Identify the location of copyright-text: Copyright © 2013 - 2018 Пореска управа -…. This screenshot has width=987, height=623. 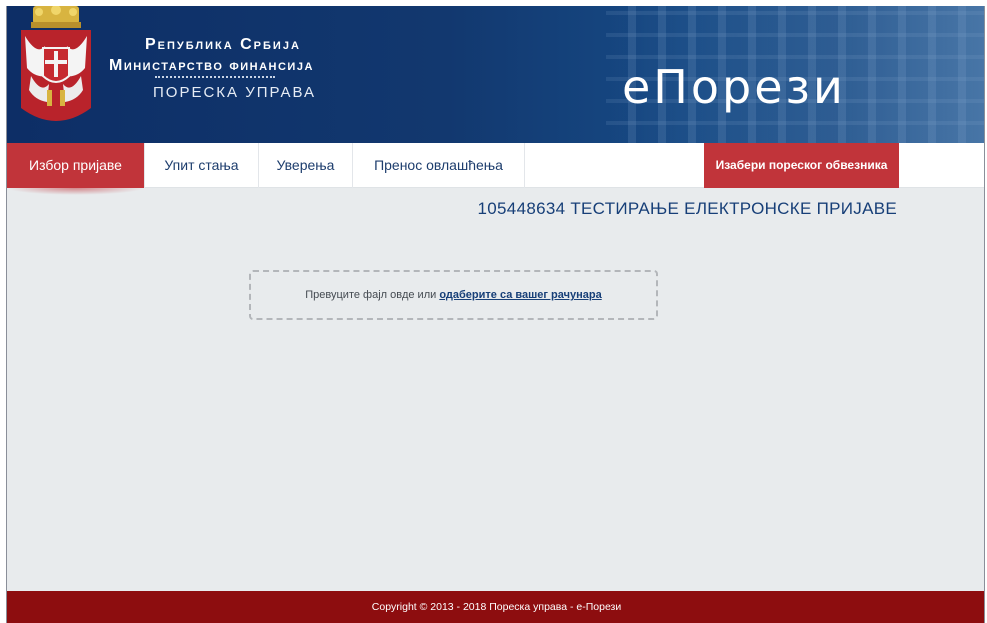
(496, 607).